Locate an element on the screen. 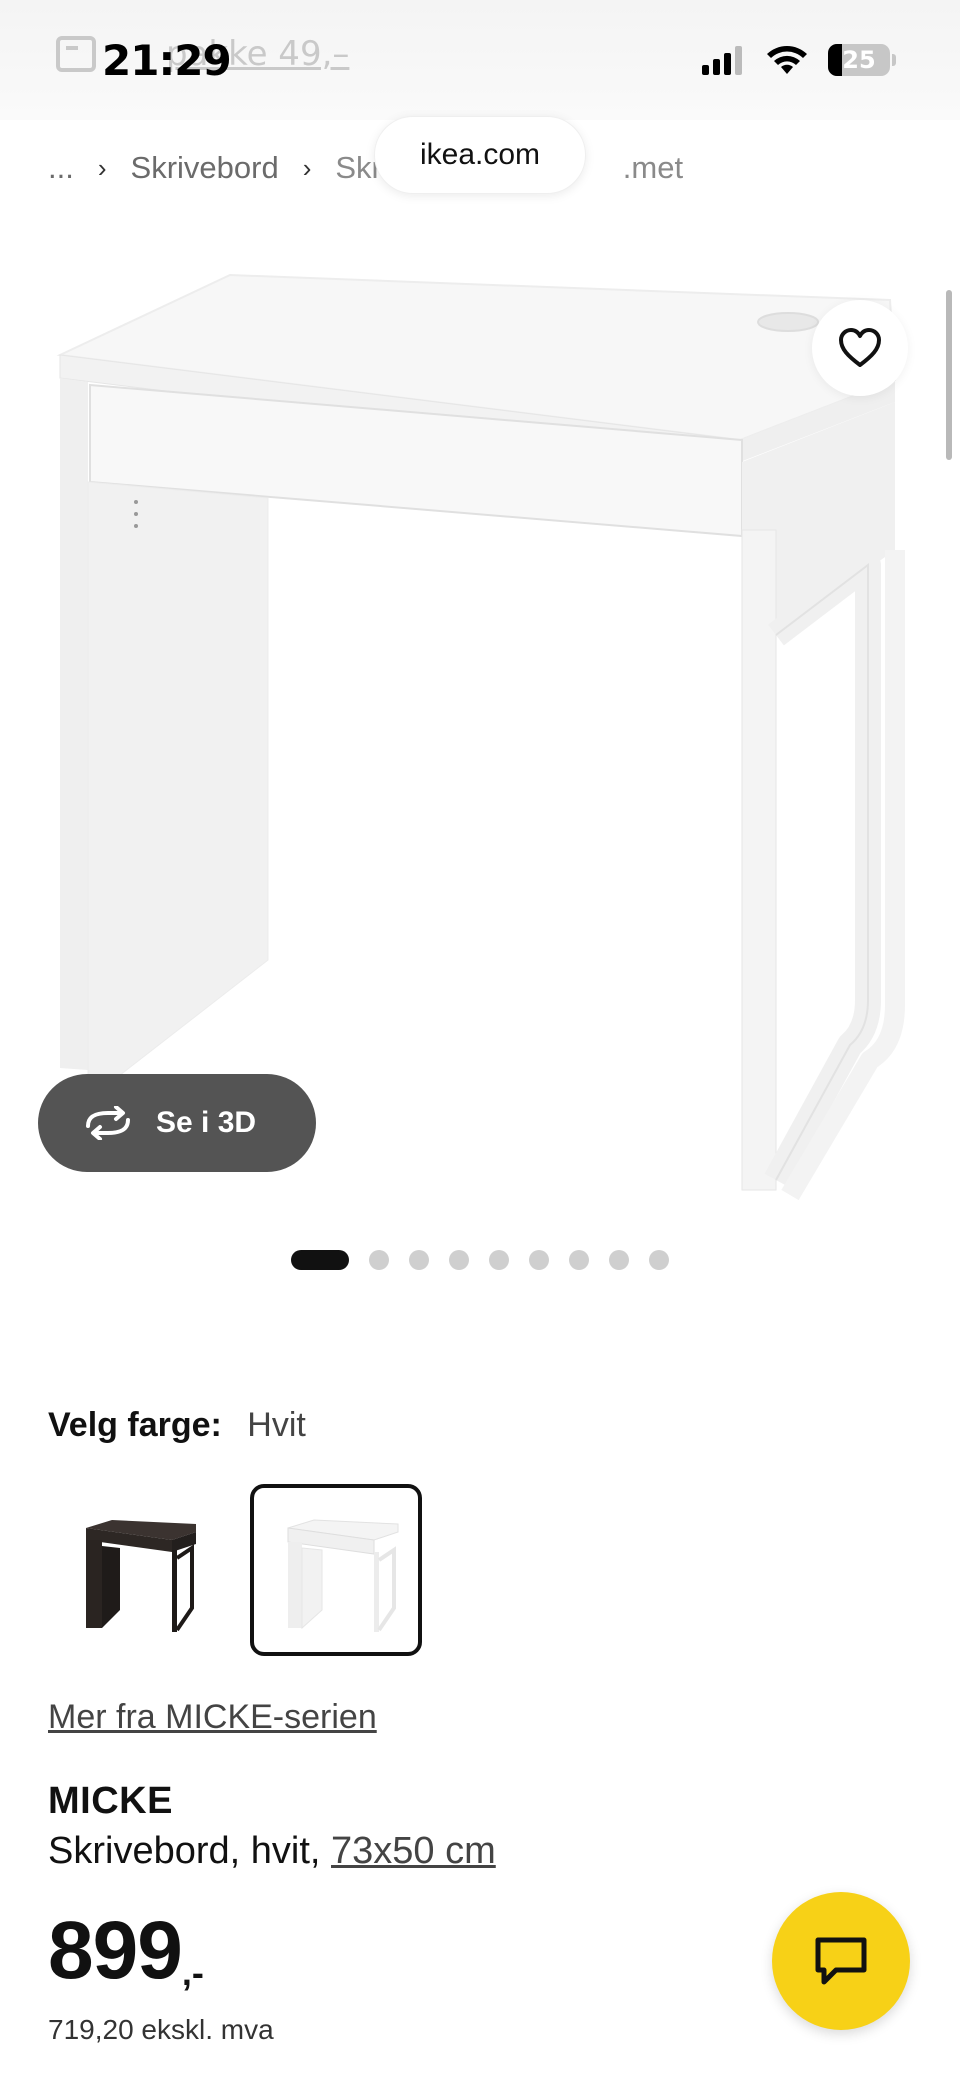 This screenshot has width=960, height=2078. status-bar: pakke 49,– 21:29 25 is located at coordinates (480, 60).